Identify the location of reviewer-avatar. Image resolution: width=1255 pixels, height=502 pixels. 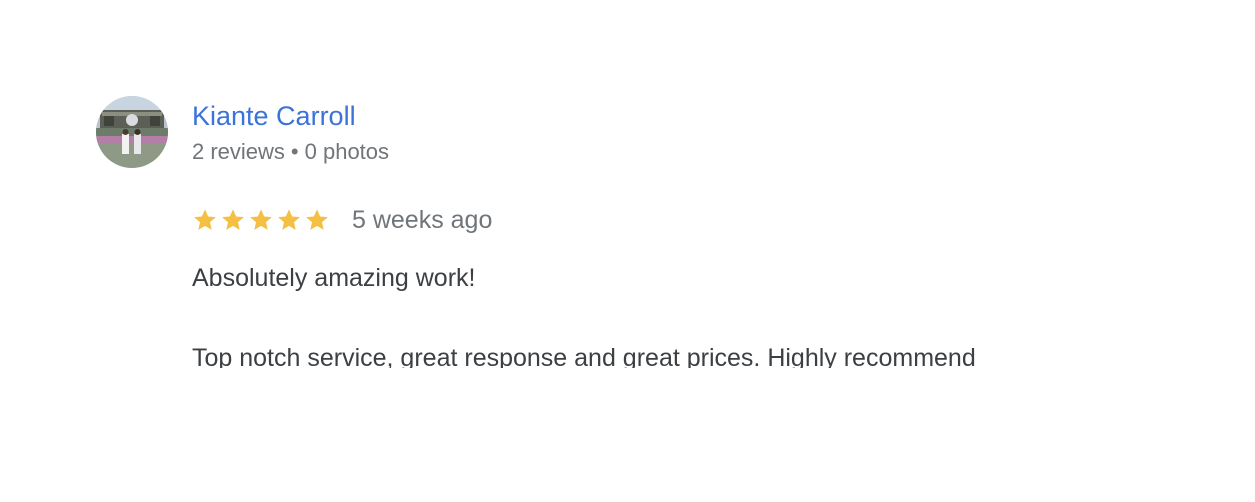
(132, 132).